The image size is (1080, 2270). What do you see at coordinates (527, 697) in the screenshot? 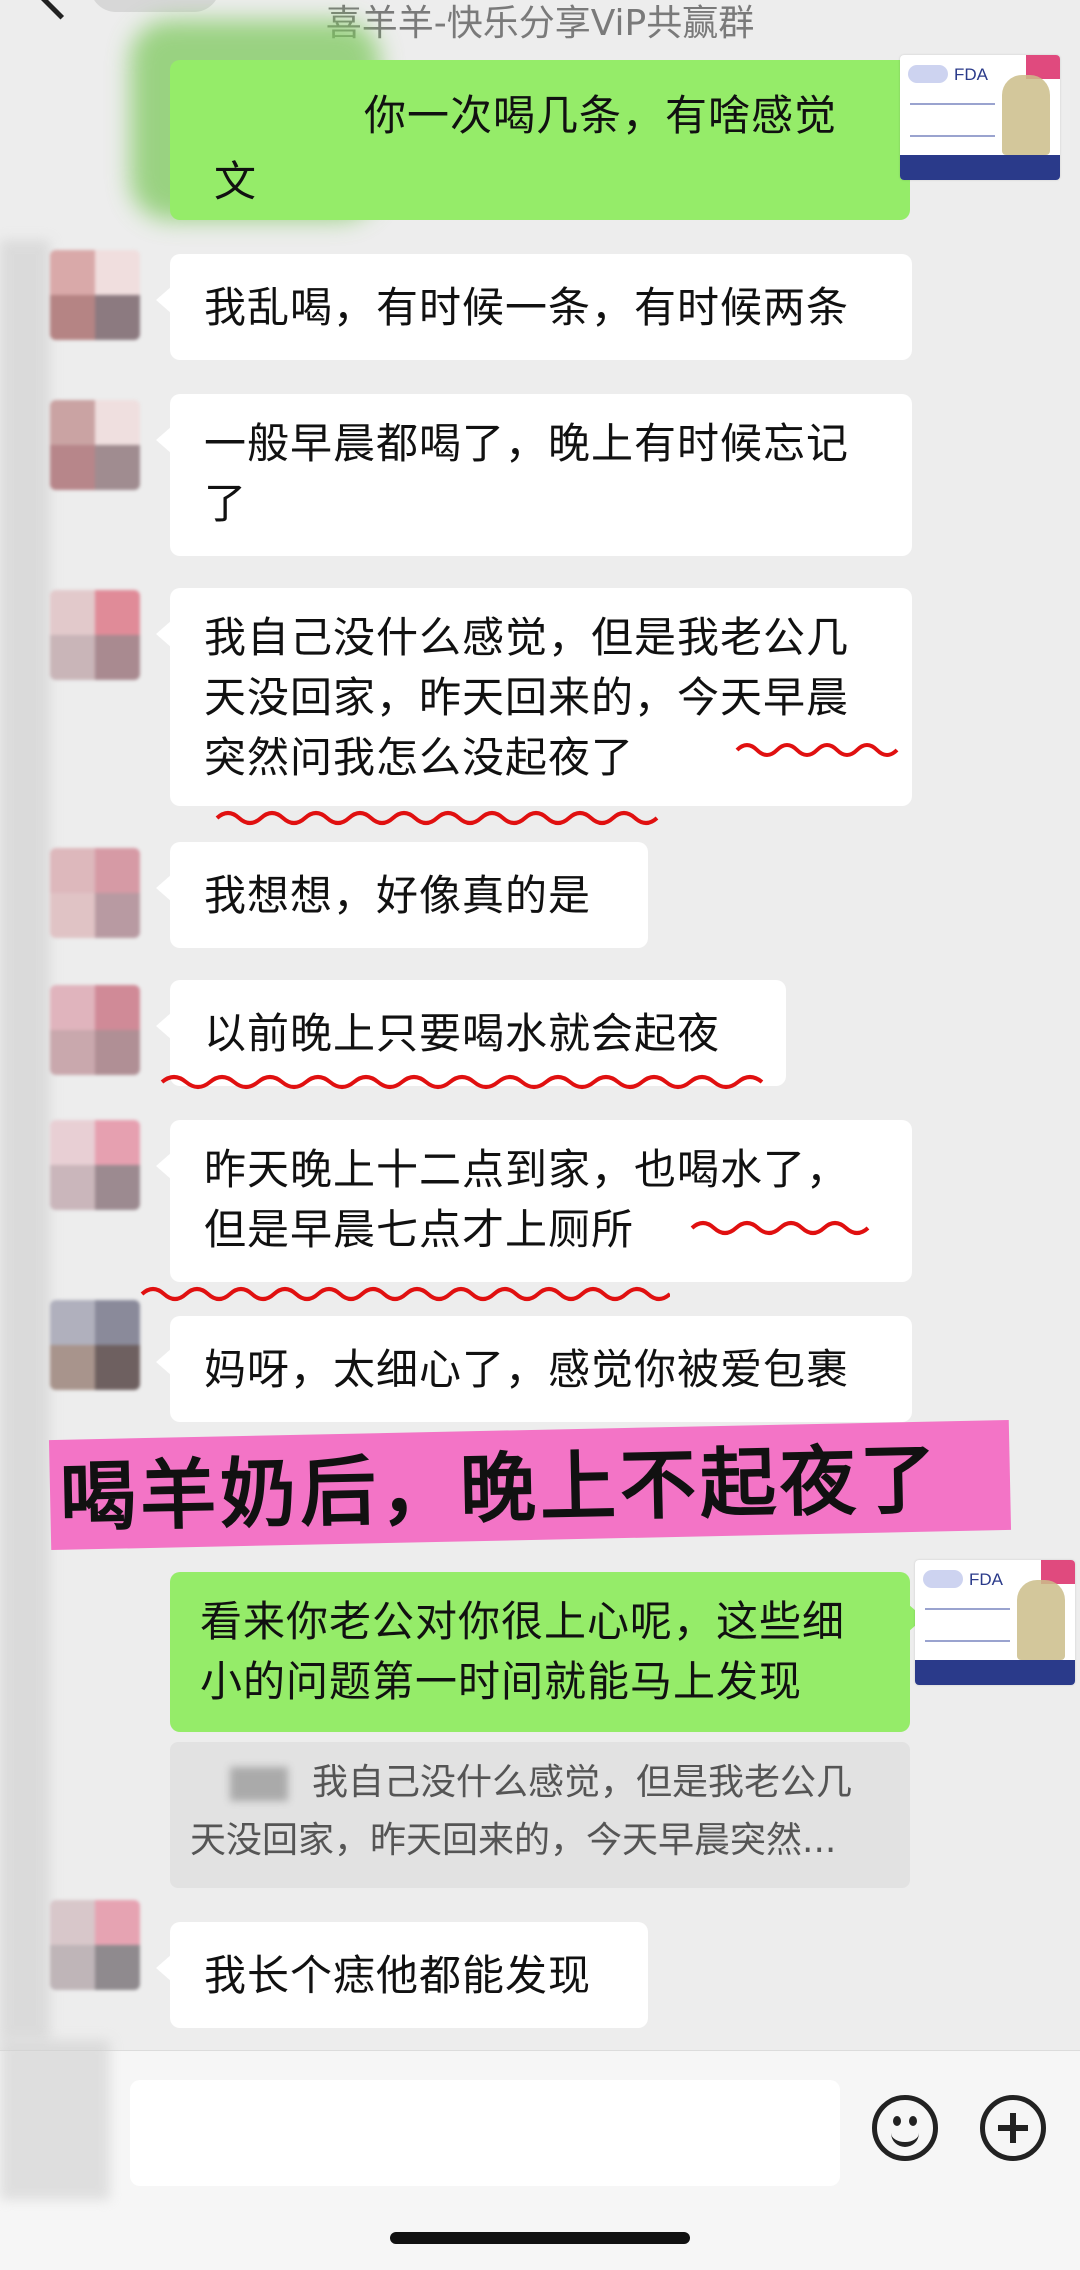
I see `message-text-line: 天没回家，昨天回来的，今天早晨` at bounding box center [527, 697].